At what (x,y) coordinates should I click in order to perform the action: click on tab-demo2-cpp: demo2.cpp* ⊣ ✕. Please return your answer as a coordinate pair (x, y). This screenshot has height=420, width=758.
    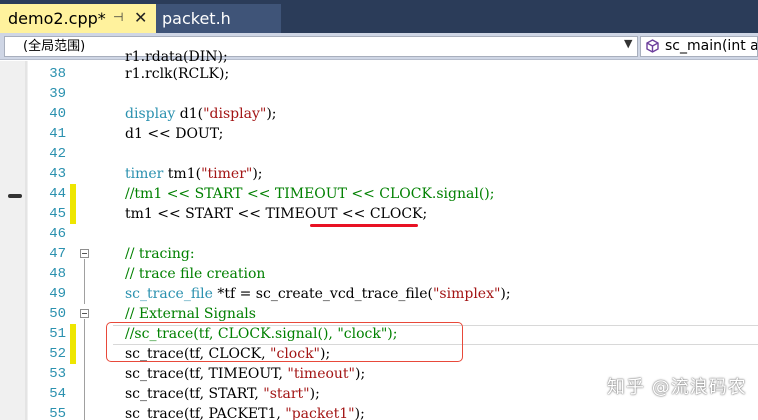
    Looking at the image, I should click on (78, 18).